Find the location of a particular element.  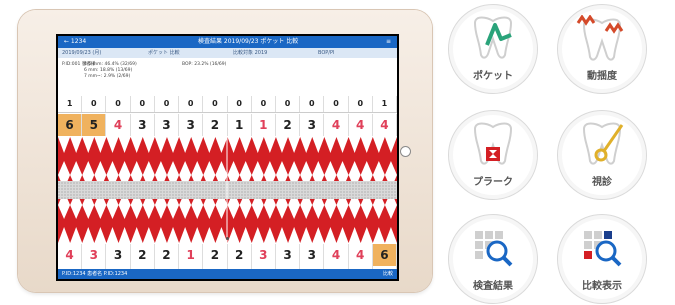

footer-compare-button: 比較 is located at coordinates (388, 274).